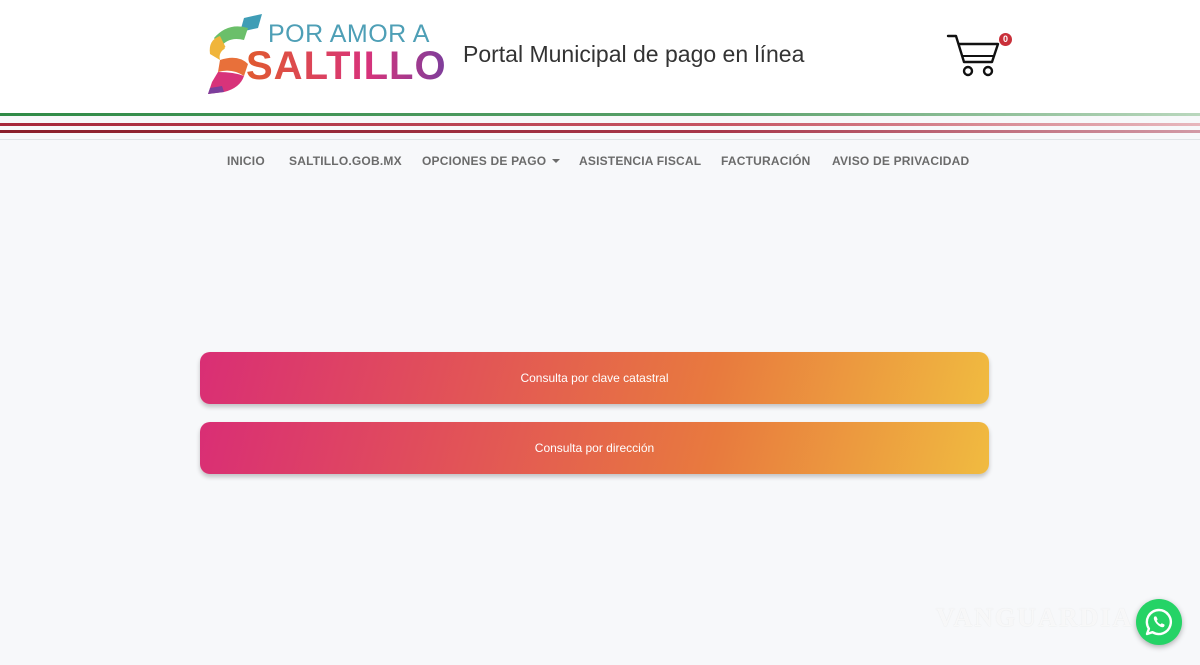 The height and width of the screenshot is (665, 1200). What do you see at coordinates (594, 448) in the screenshot?
I see `consulta-direccion-button: Consulta por dirección` at bounding box center [594, 448].